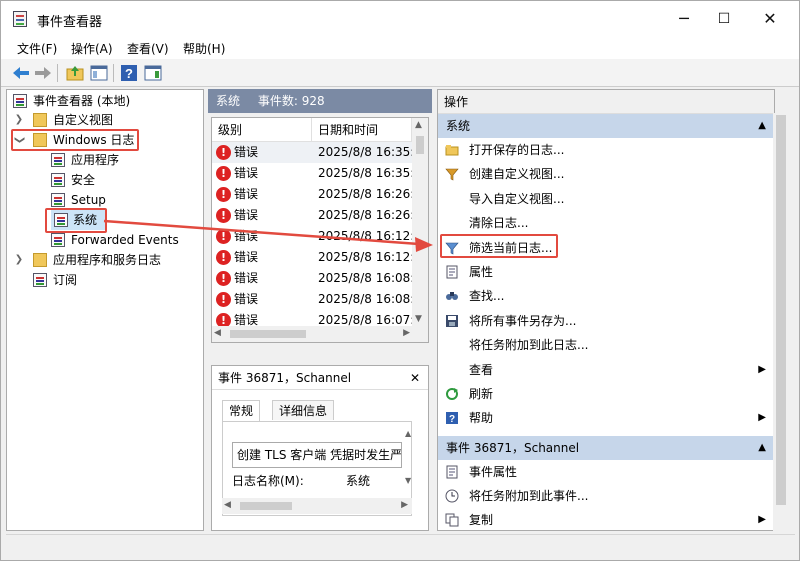 Image resolution: width=800 pixels, height=562 pixels. Describe the element at coordinates (40, 280) in the screenshot. I see `subscription-icon` at that location.